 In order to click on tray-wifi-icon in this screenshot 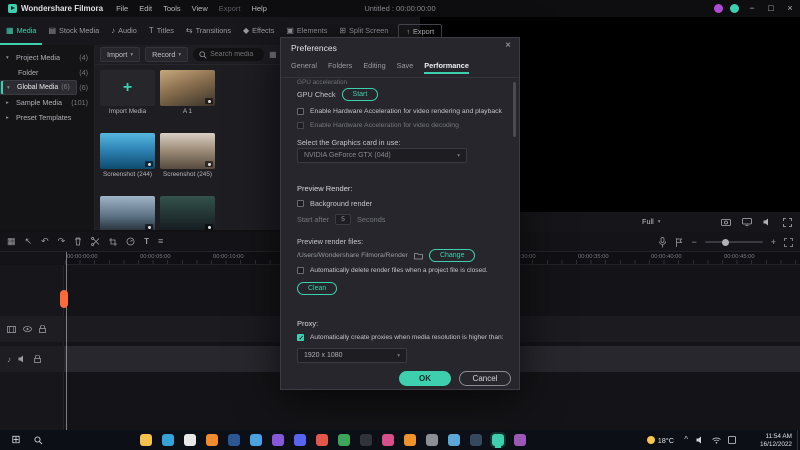, I will do `click(716, 440)`.